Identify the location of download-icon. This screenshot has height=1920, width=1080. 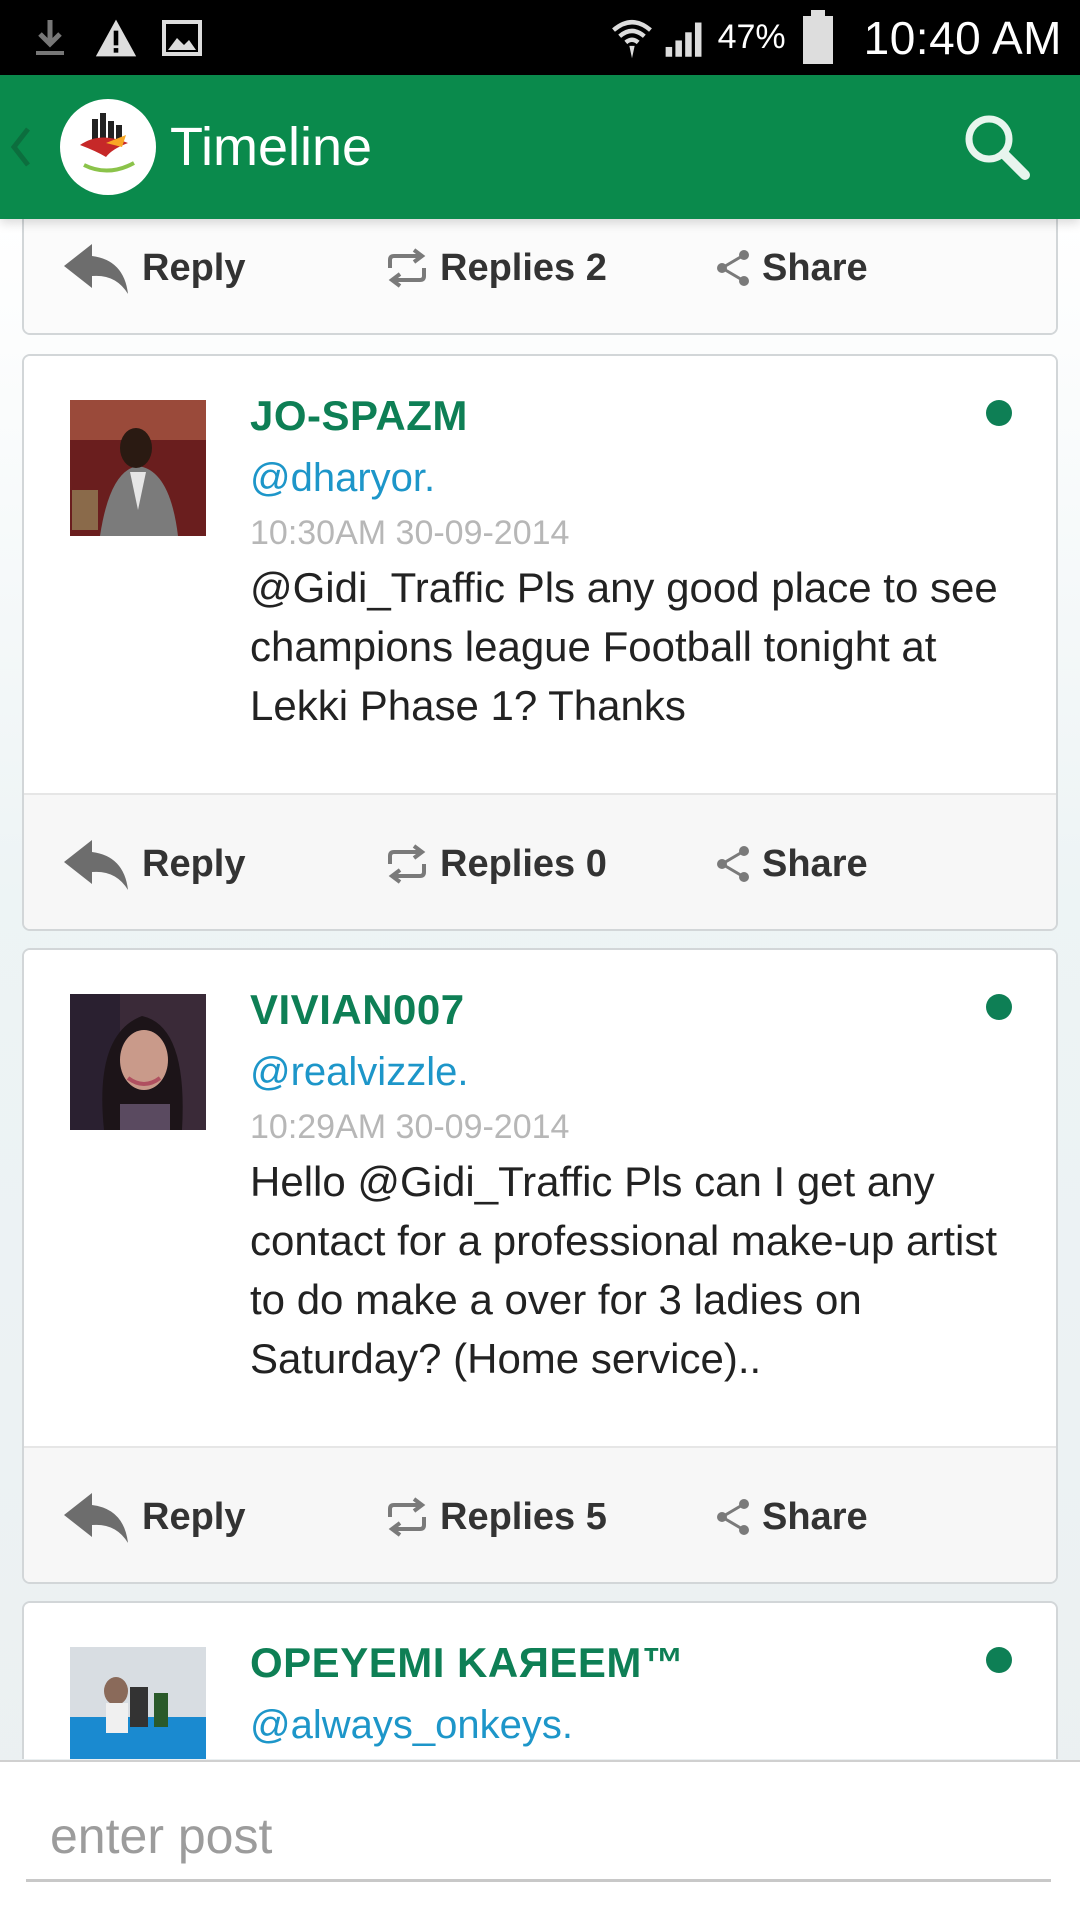
(50, 38).